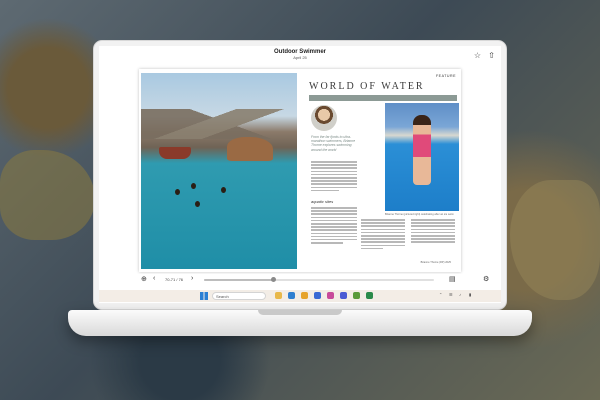  I want to click on issue-date: April 25, so click(300, 57).